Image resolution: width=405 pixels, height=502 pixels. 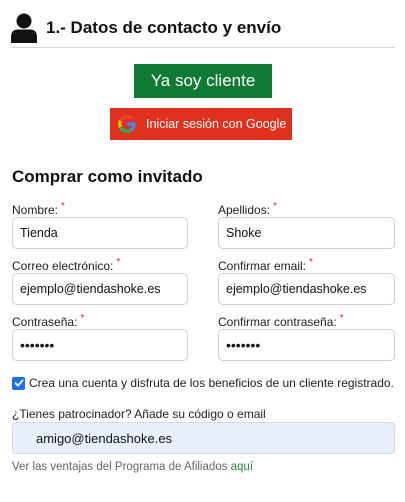 I want to click on existing-client-button: Ya soy cliente, so click(x=203, y=81).